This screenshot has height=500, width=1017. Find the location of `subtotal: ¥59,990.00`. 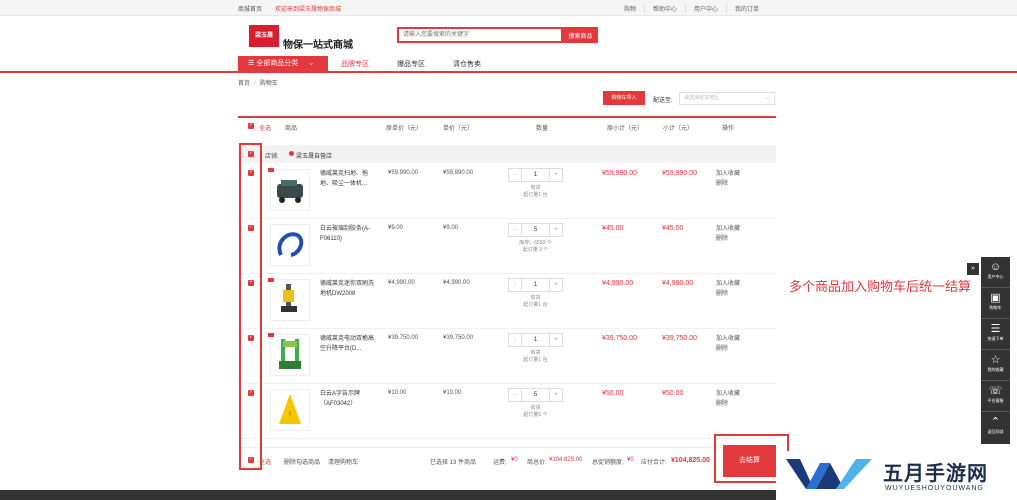

subtotal: ¥59,990.00 is located at coordinates (680, 173).